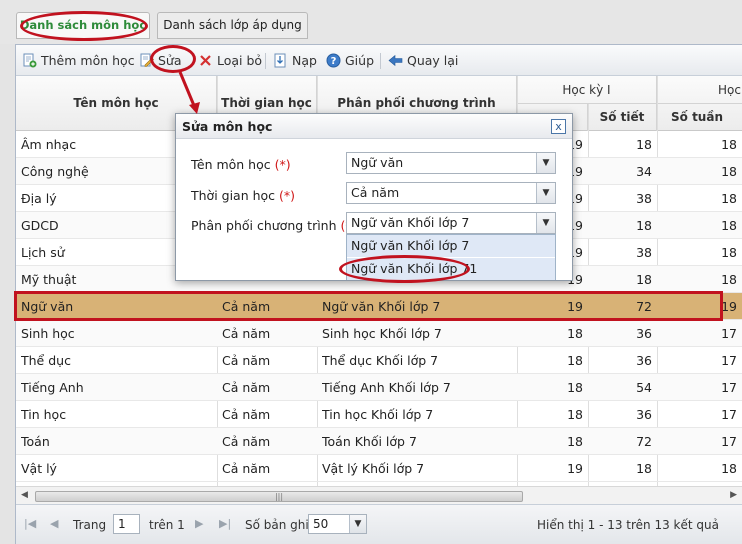  What do you see at coordinates (451, 246) in the screenshot?
I see `dropdown-option: Ngữ văn Khối lớp 7` at bounding box center [451, 246].